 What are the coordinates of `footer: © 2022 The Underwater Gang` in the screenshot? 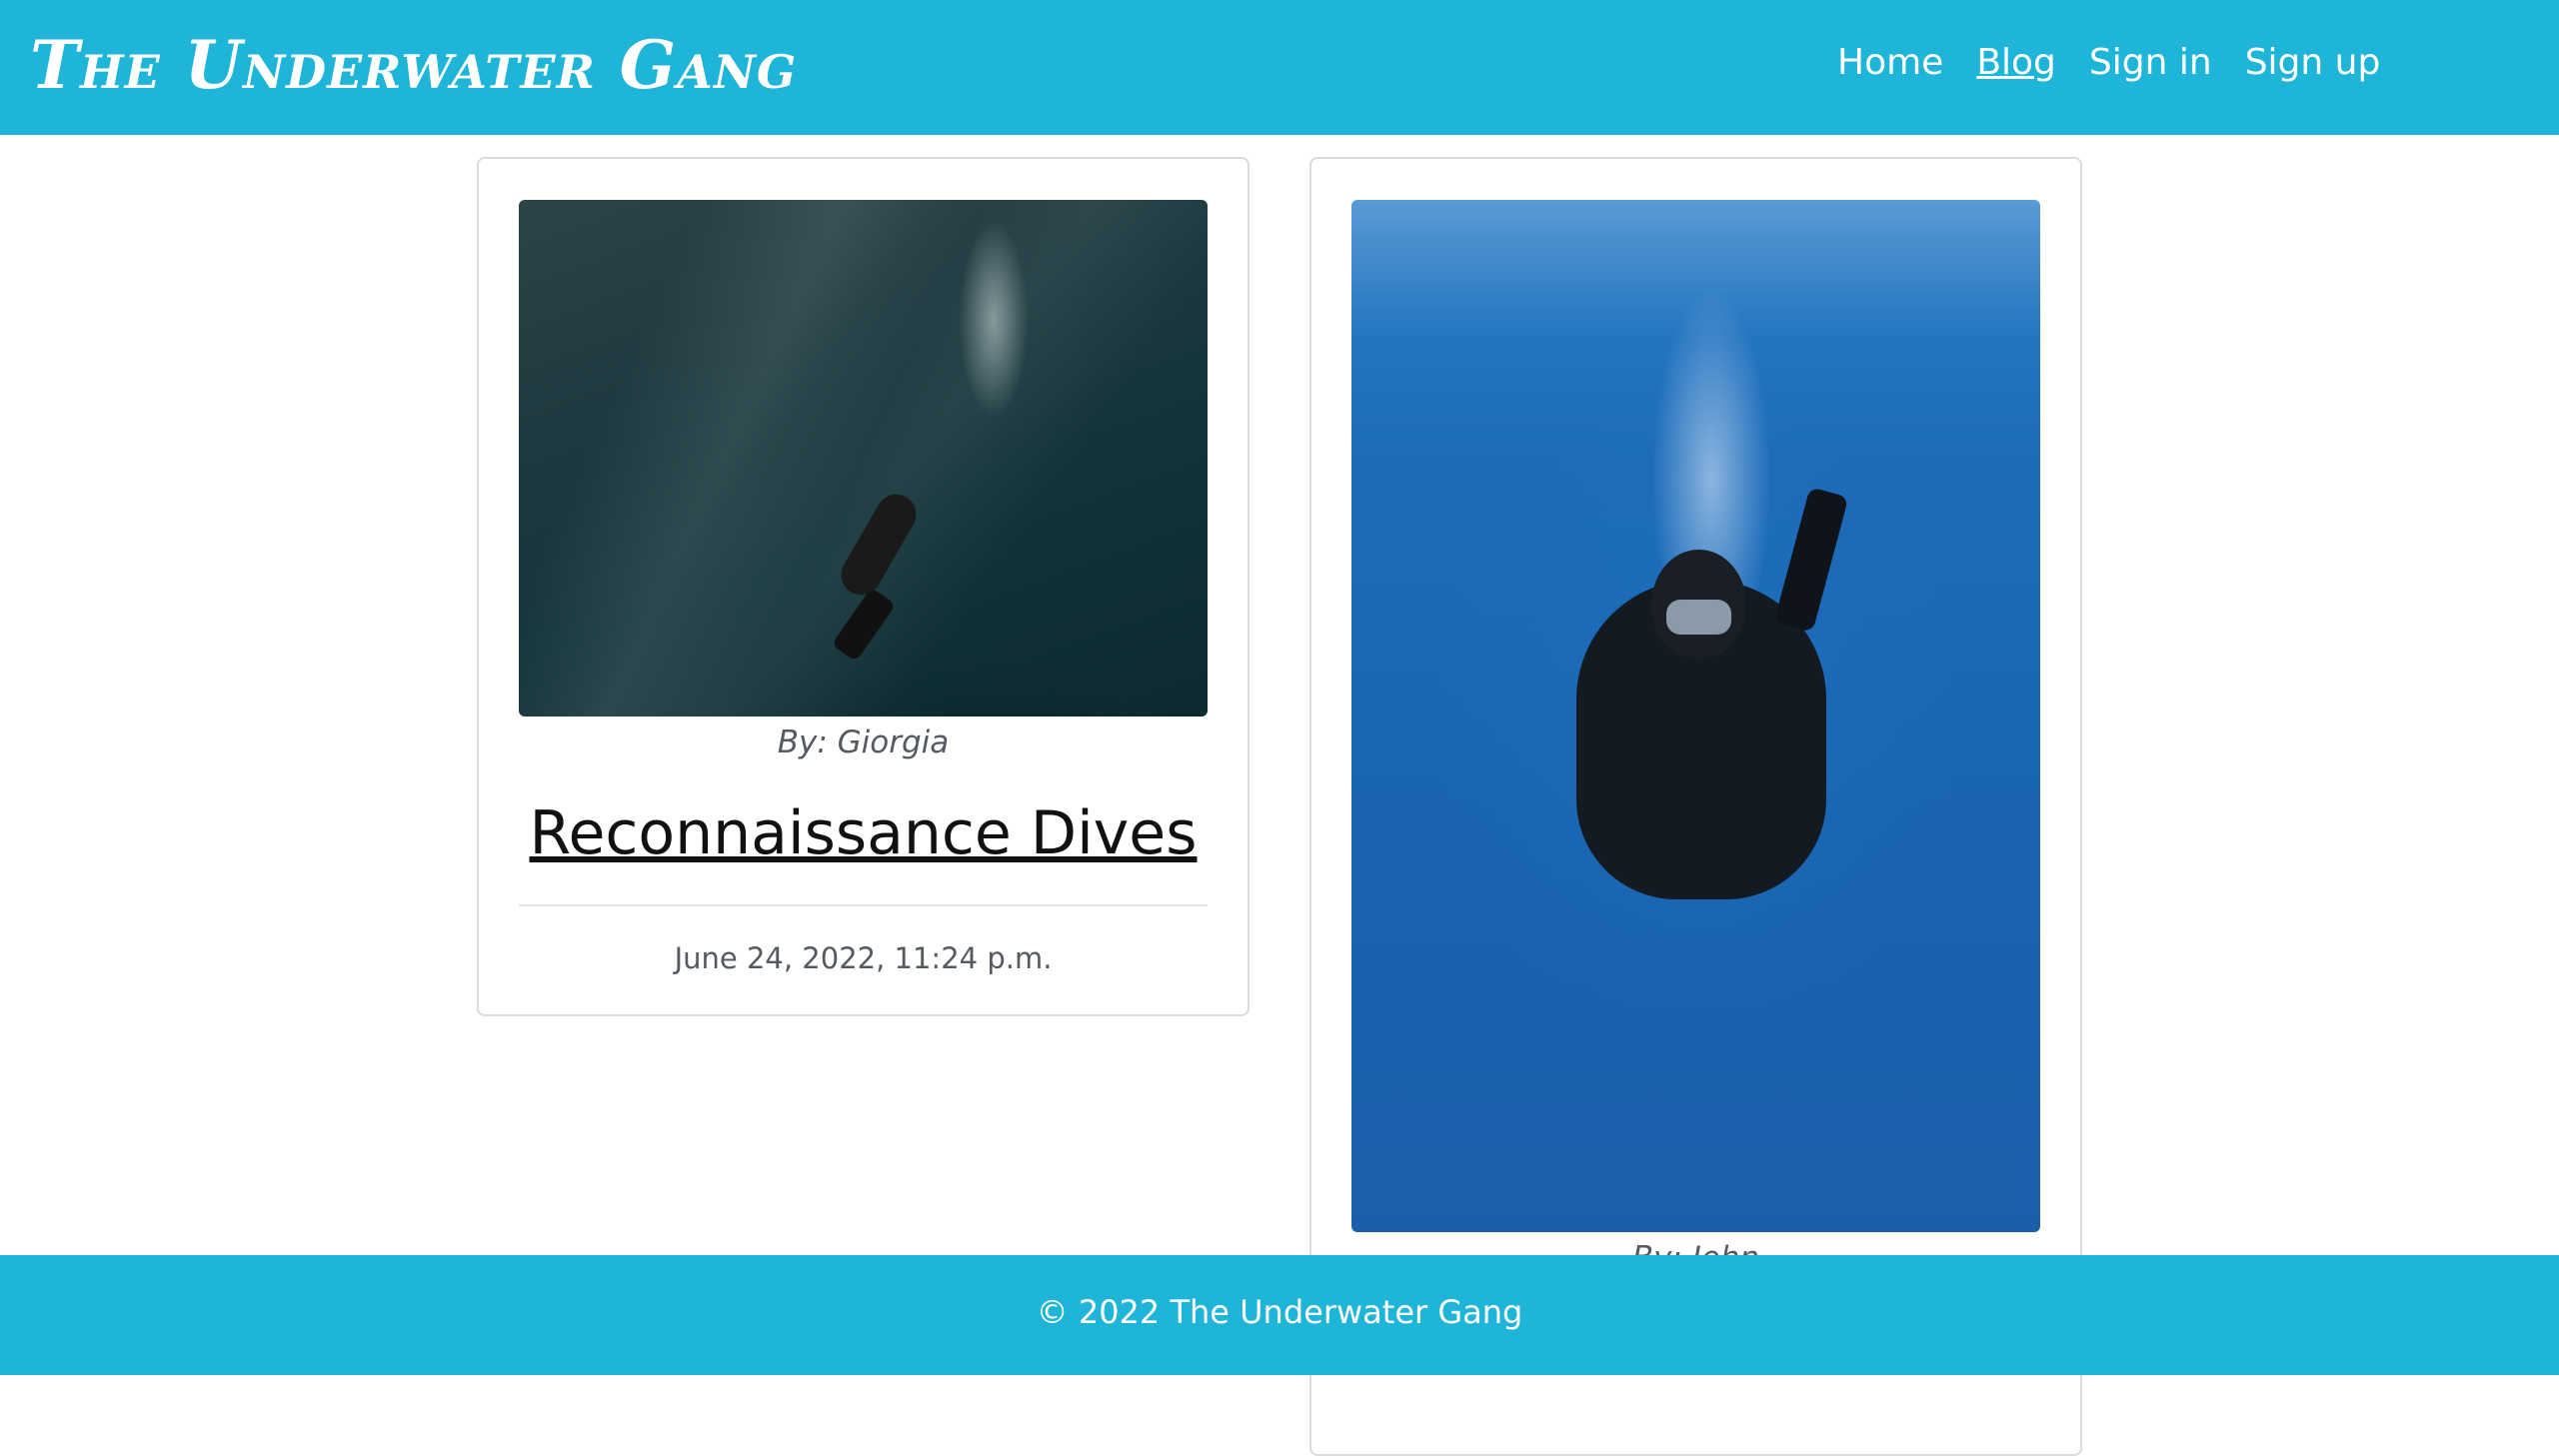 It's located at (1279, 1315).